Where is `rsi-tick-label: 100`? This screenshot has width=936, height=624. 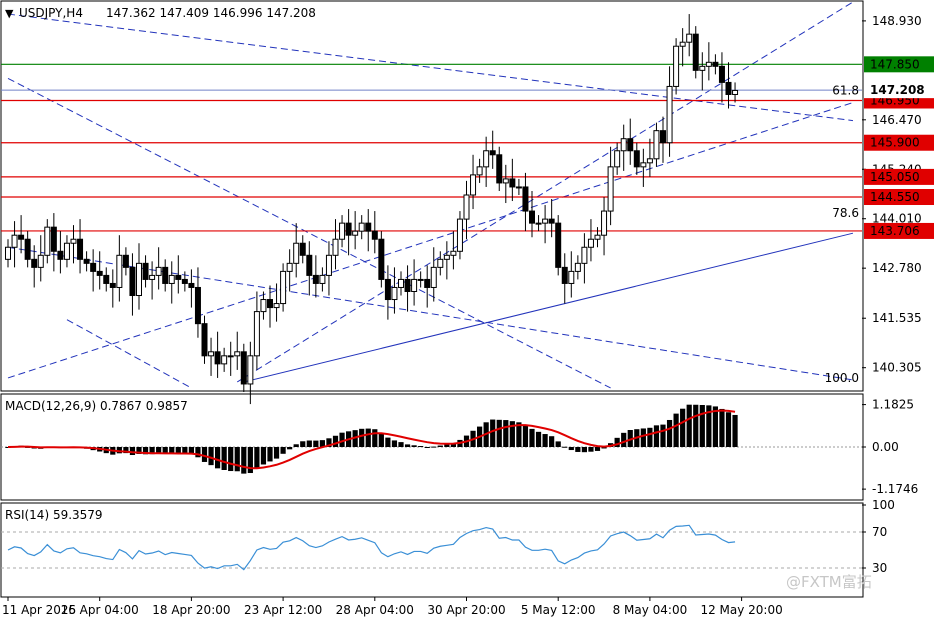
rsi-tick-label: 100 is located at coordinates (883, 505).